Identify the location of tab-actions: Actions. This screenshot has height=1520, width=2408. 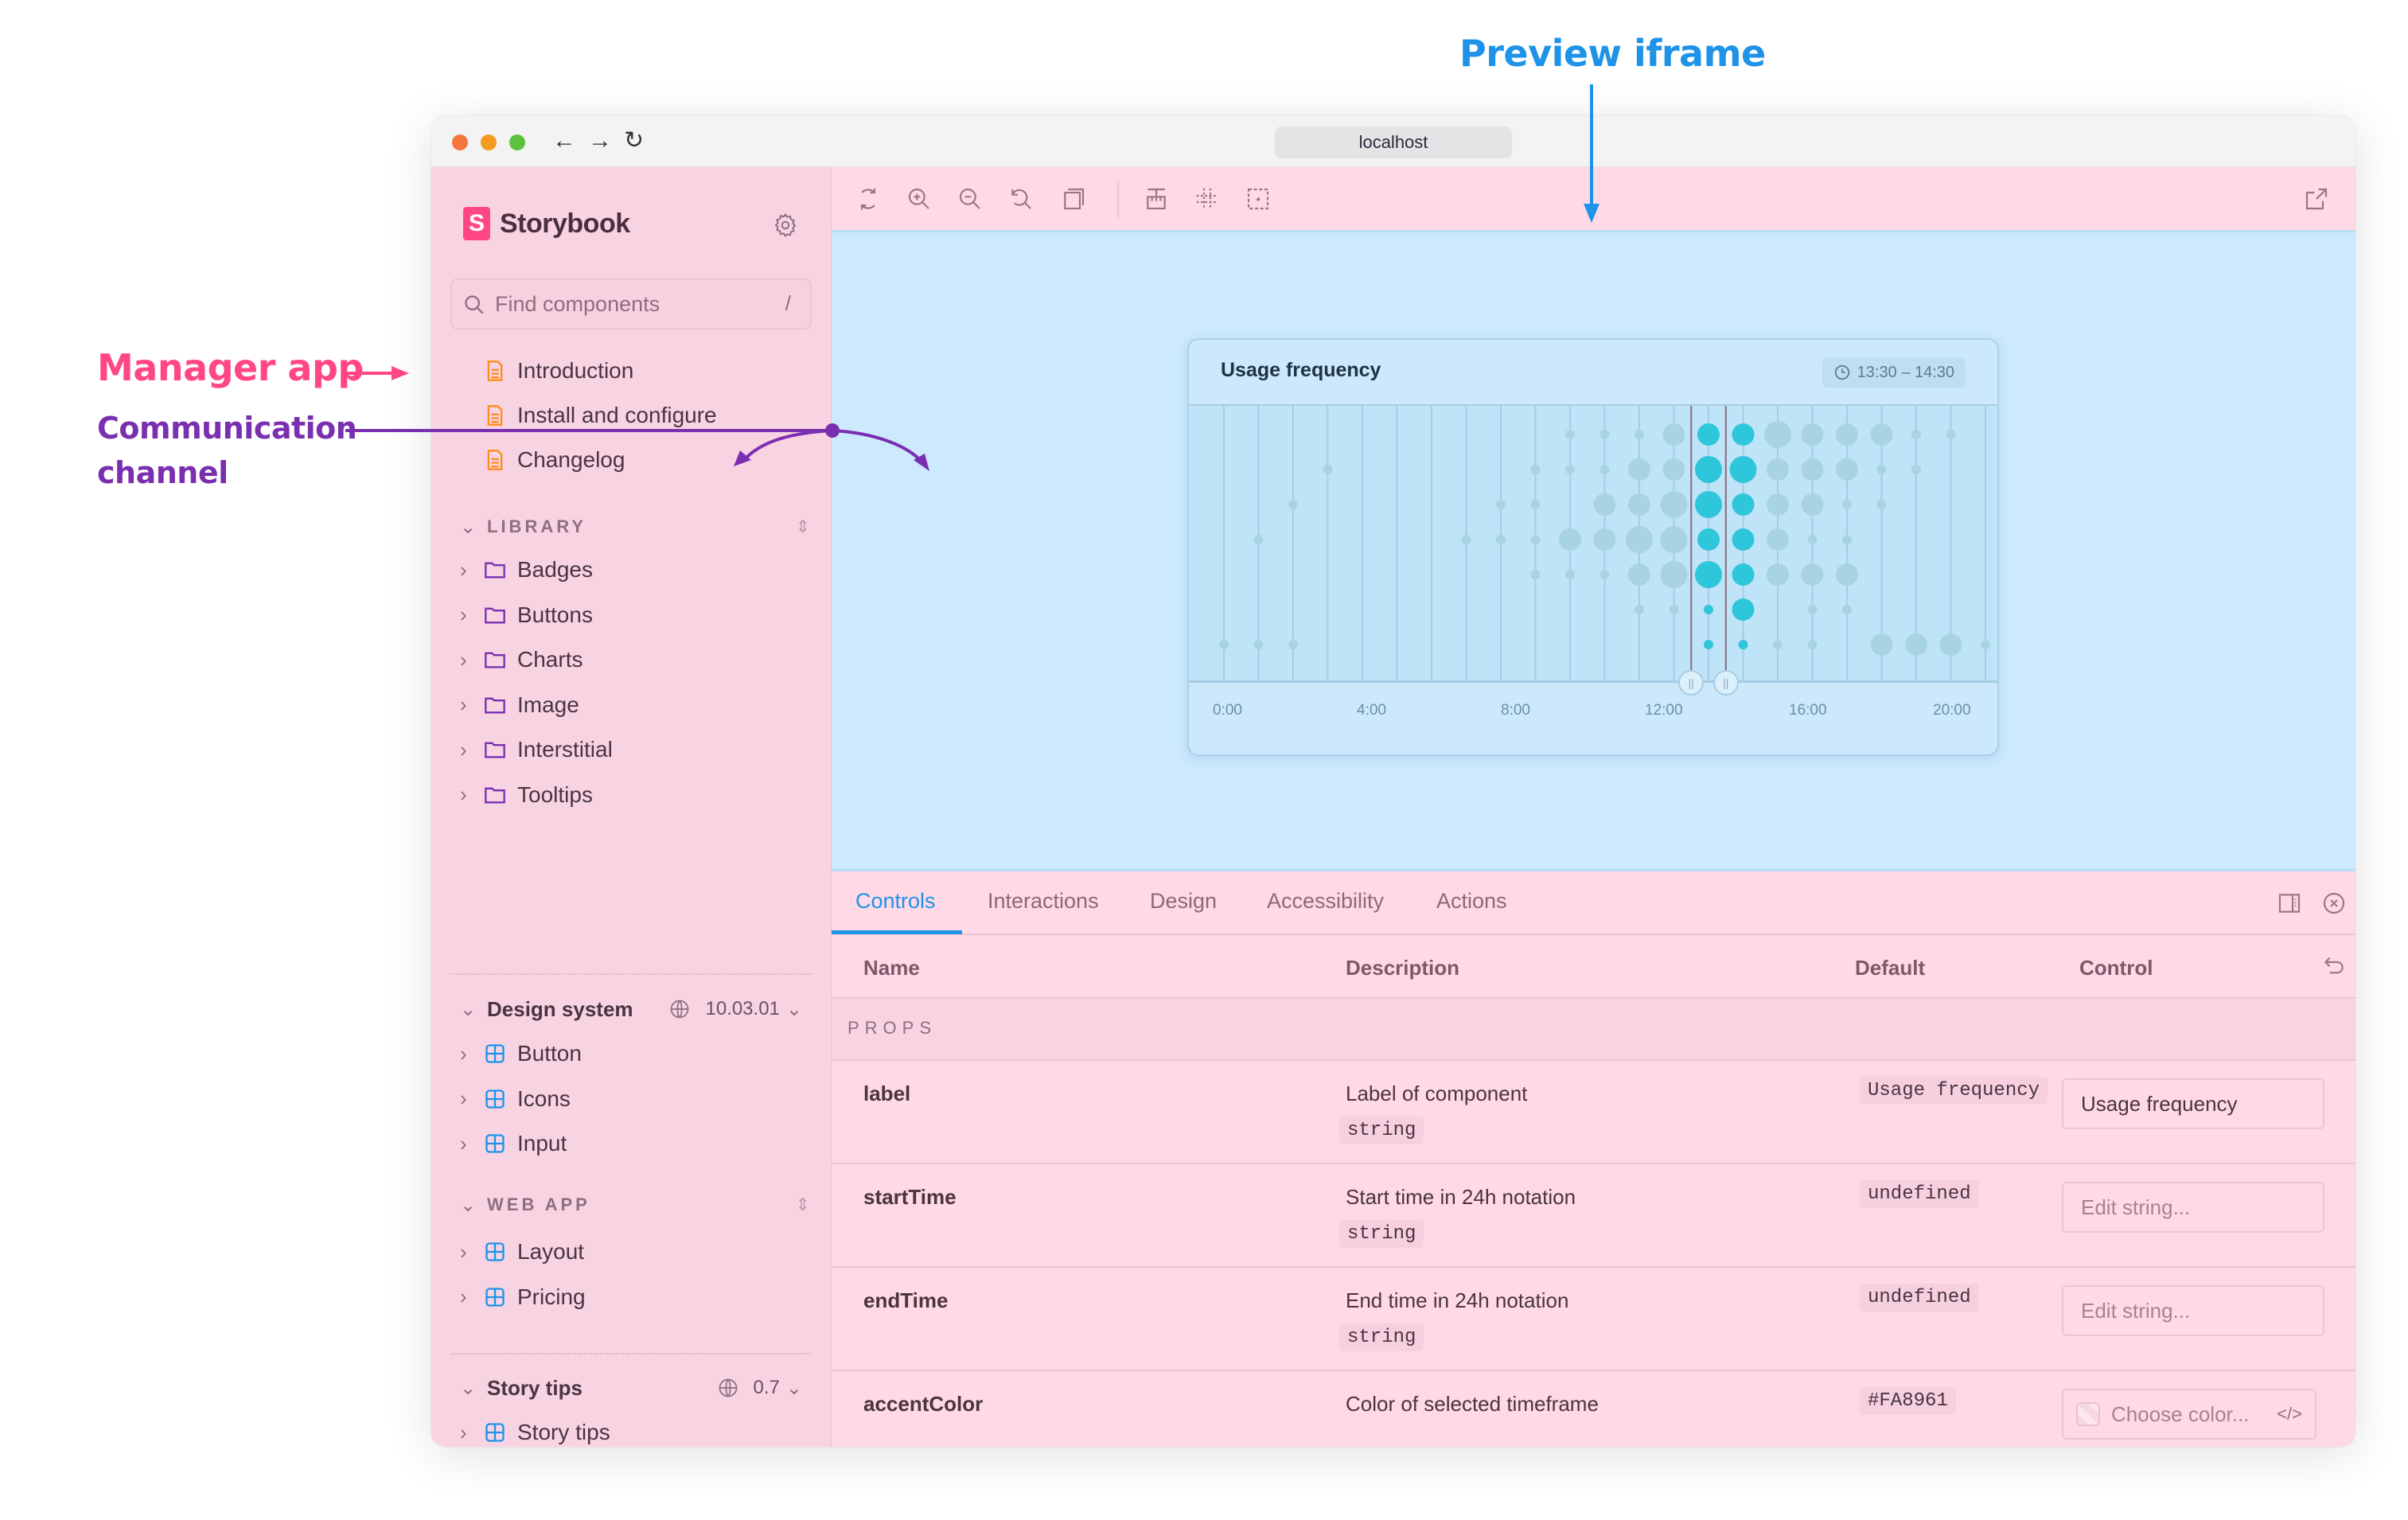
(1472, 901).